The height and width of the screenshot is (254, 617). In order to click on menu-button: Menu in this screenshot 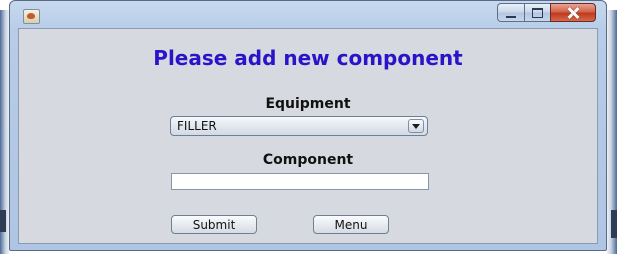, I will do `click(351, 224)`.